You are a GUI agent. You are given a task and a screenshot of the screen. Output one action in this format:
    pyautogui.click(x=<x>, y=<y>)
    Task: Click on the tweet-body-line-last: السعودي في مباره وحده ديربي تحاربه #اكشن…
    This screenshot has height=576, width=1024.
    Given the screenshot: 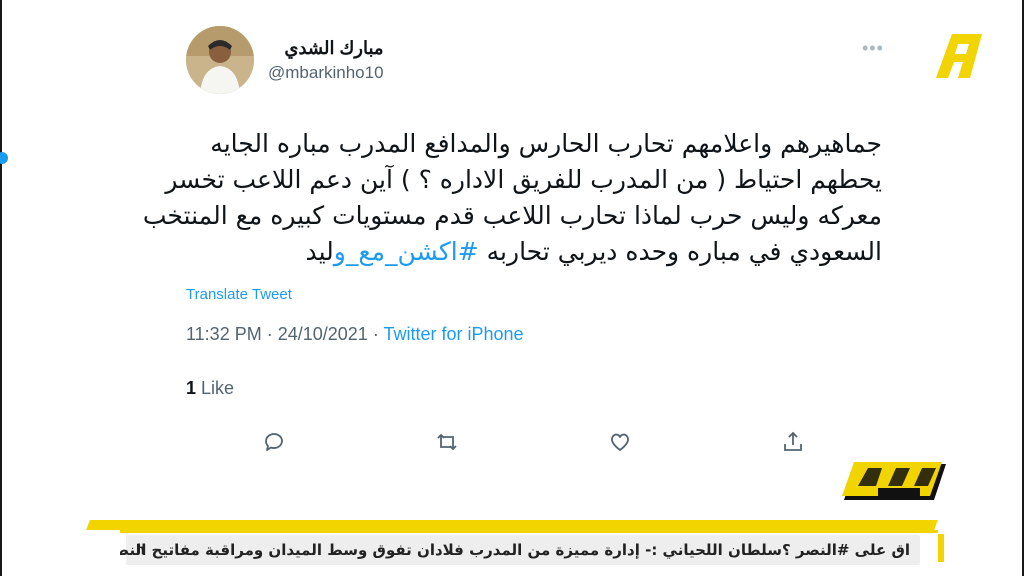 What is the action you would take?
    pyautogui.click(x=532, y=252)
    